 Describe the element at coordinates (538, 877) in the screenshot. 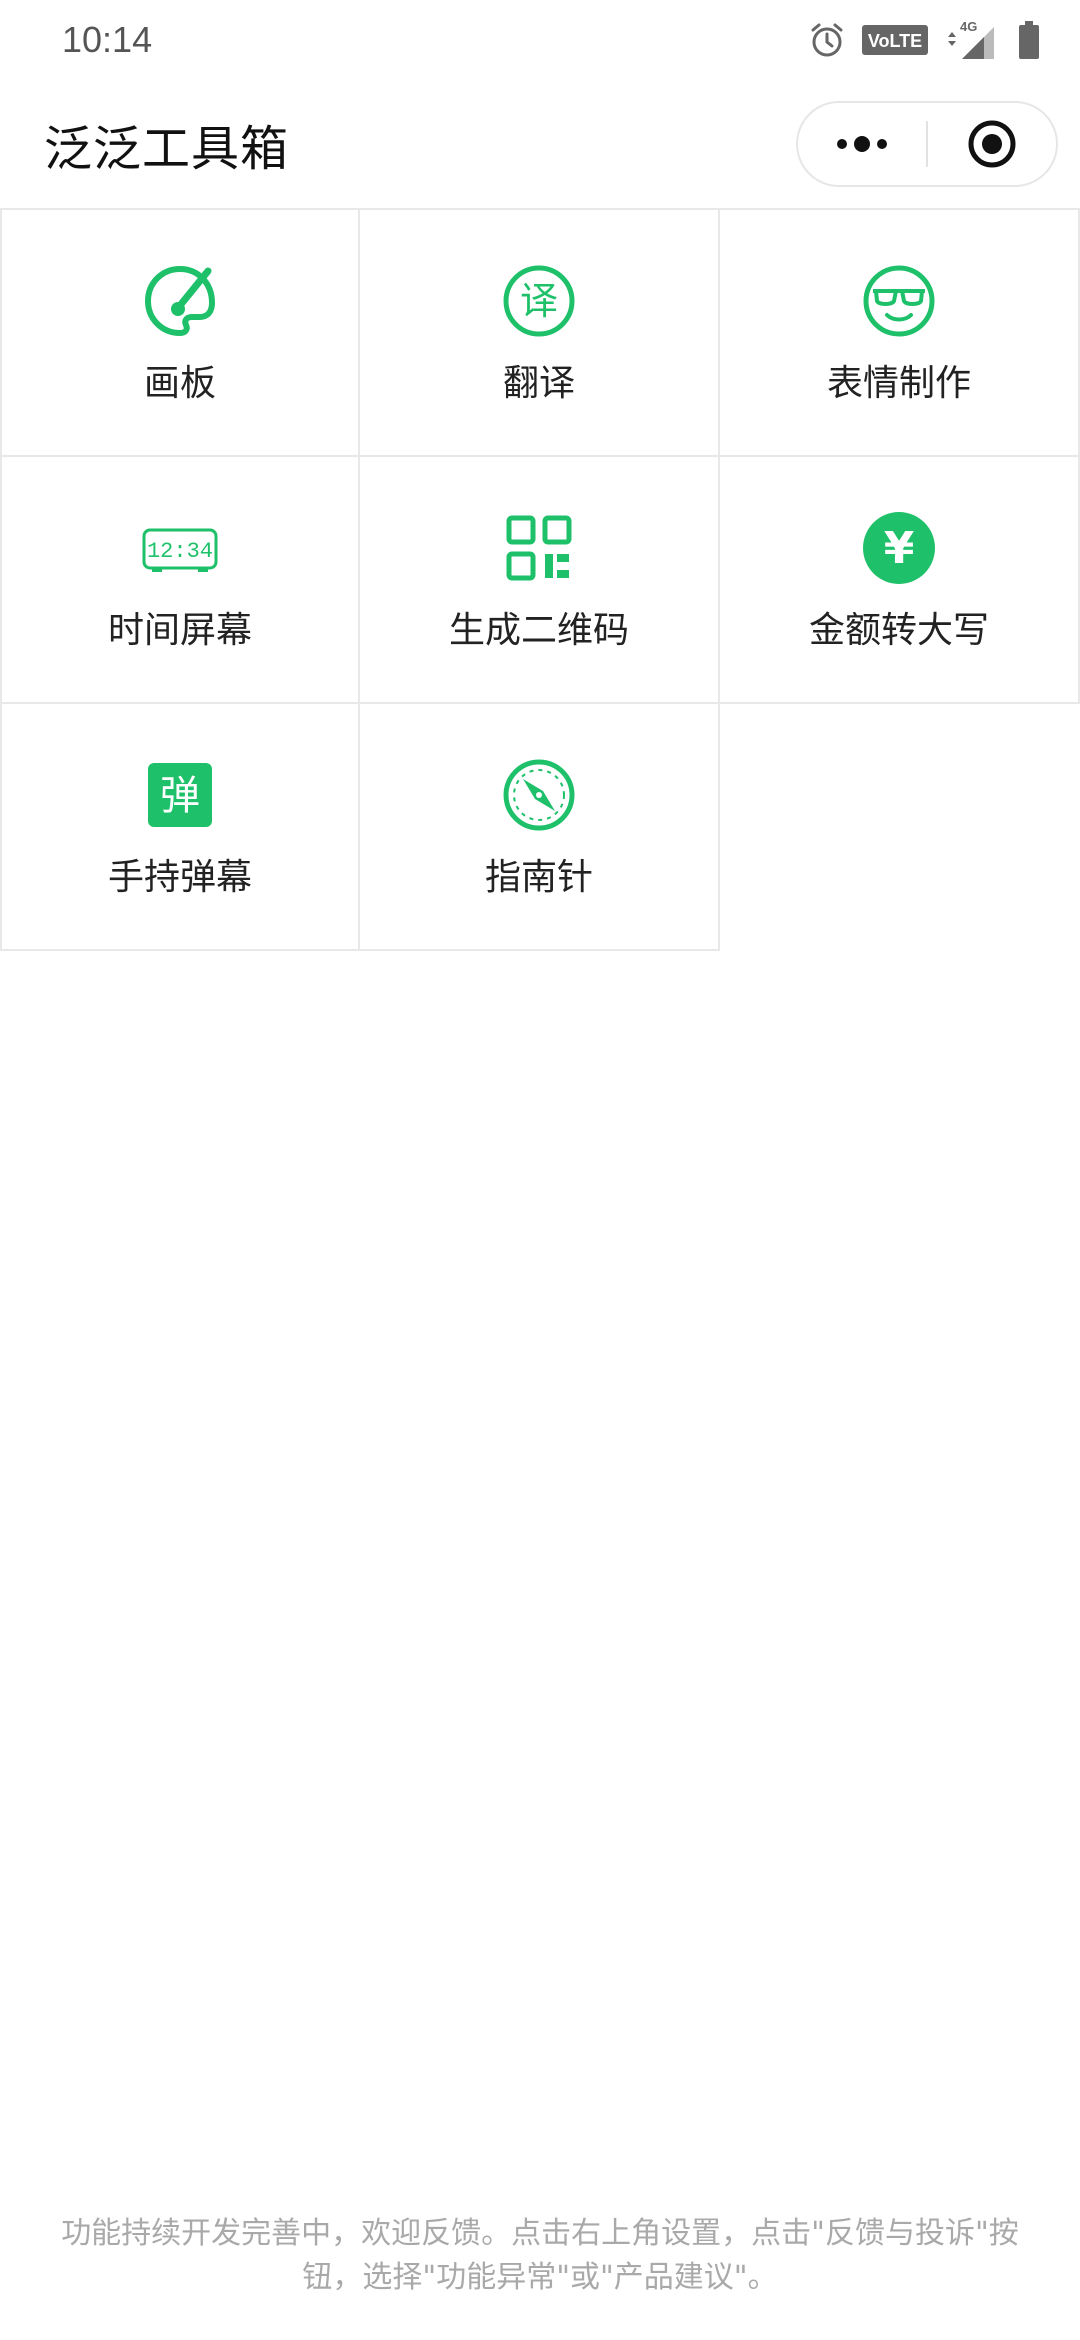

I see `tool-label: 指南针` at that location.